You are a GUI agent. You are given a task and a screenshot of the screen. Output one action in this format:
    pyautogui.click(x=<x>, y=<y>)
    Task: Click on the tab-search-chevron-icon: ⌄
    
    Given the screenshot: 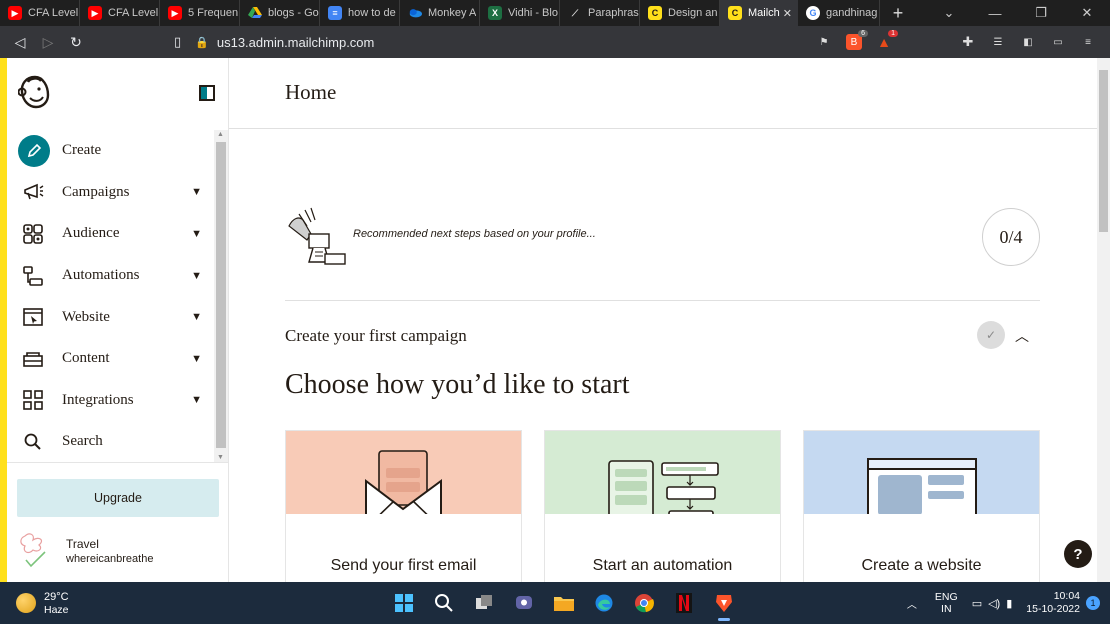 What is the action you would take?
    pyautogui.click(x=949, y=13)
    